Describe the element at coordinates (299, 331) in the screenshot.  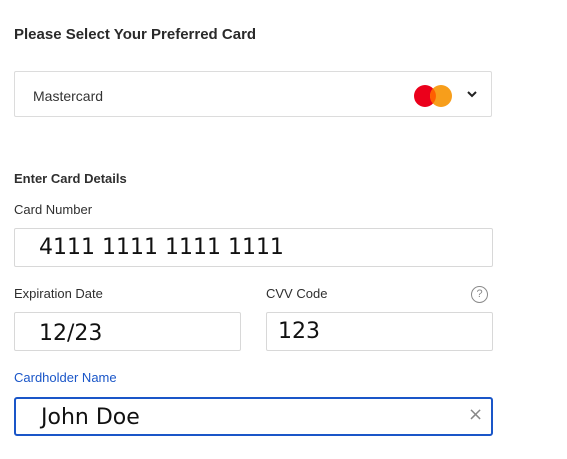
I see `cvv-value: 123` at that location.